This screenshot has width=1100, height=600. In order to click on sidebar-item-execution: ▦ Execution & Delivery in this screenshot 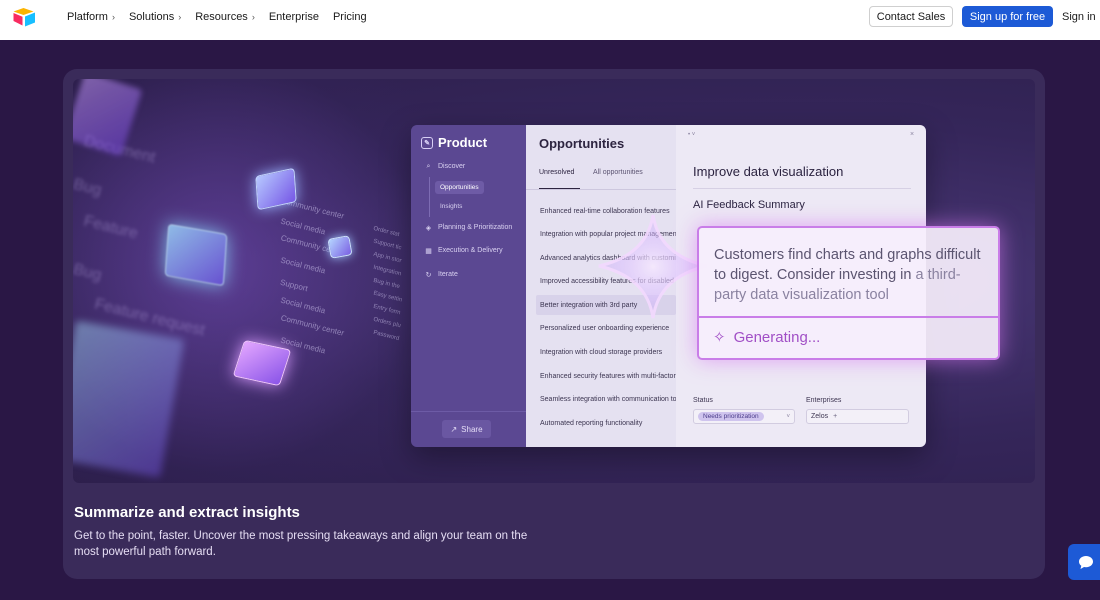, I will do `click(463, 251)`.